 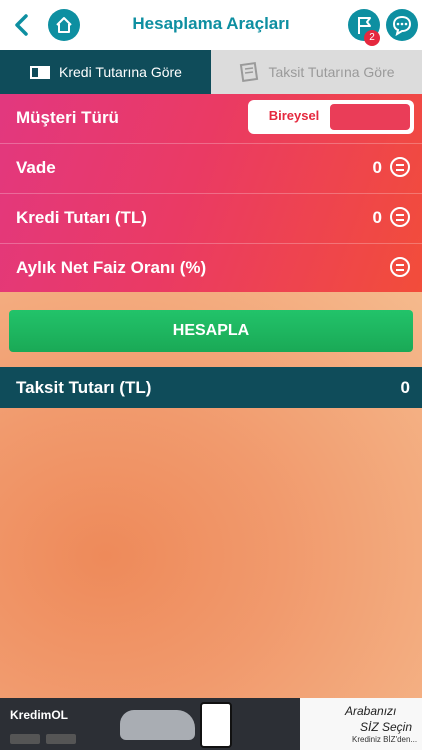 I want to click on chat-icon, so click(x=402, y=25).